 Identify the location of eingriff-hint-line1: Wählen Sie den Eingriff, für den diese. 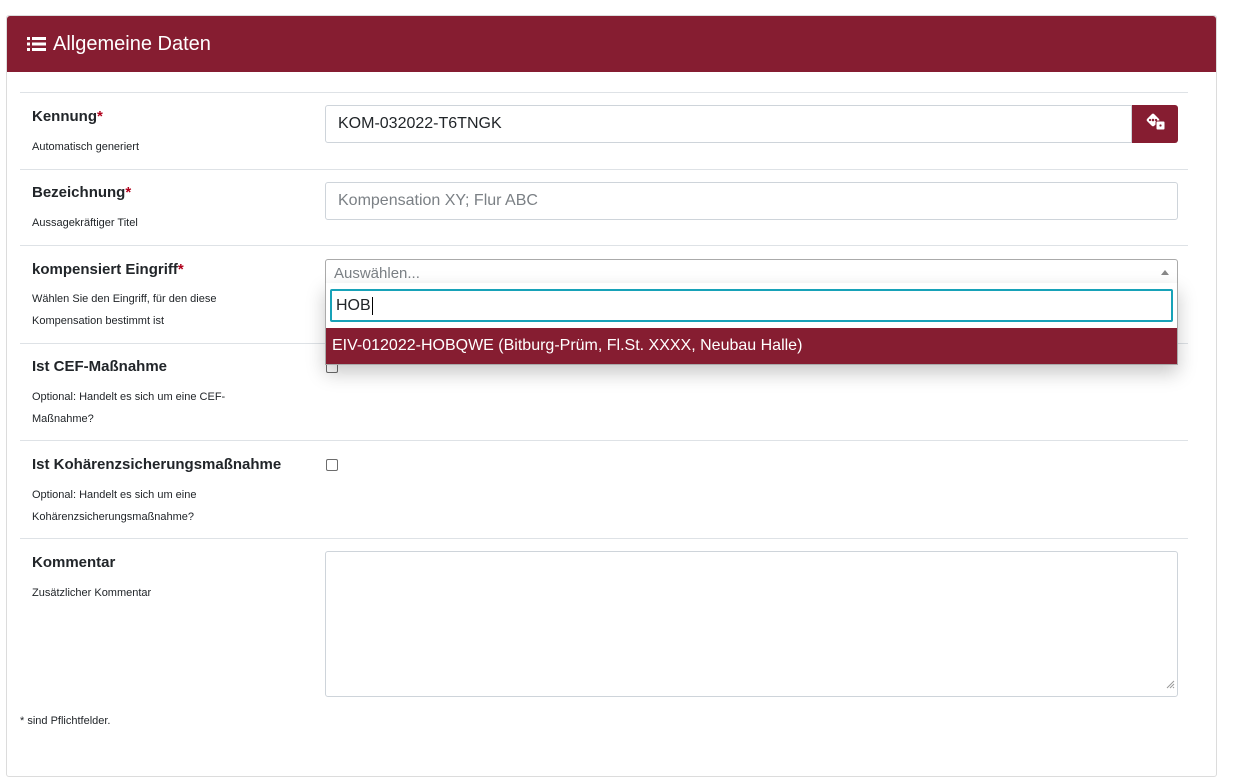
(124, 299).